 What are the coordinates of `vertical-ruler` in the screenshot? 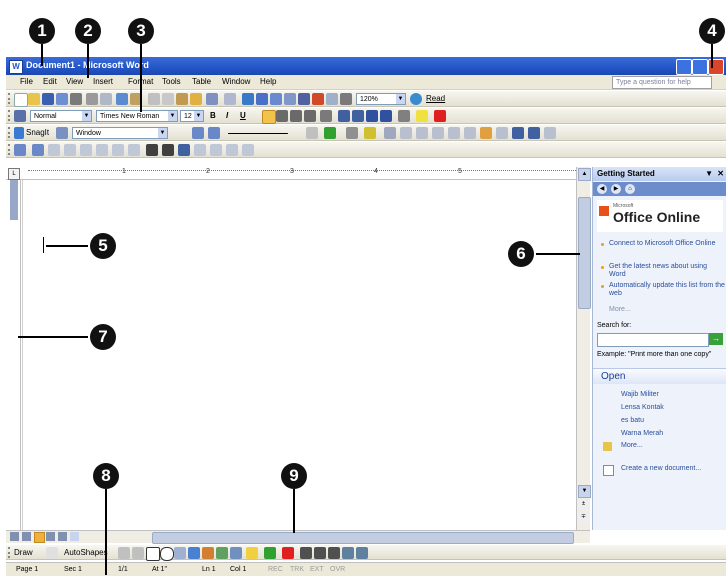 It's located at (13, 355).